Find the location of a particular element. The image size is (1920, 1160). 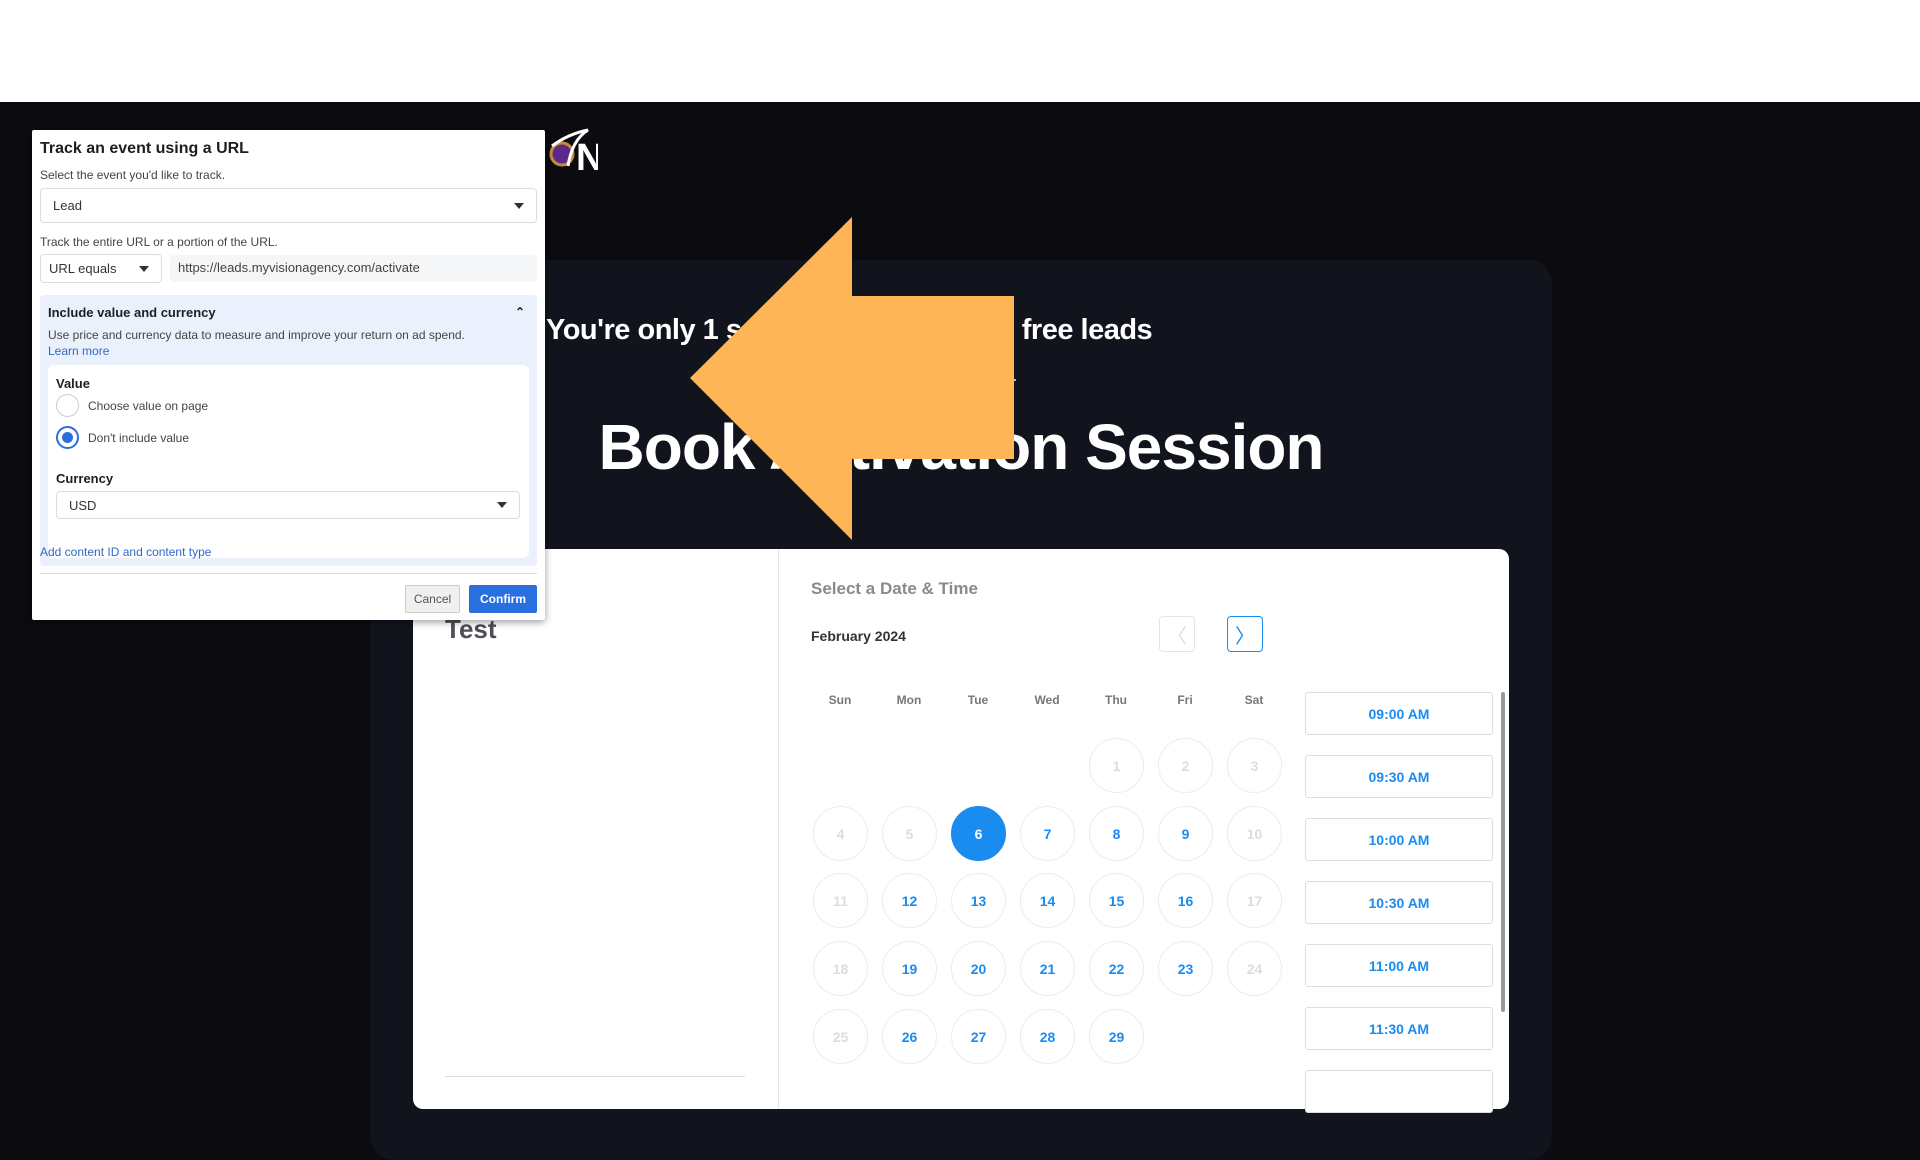

confirm-button: Confirm is located at coordinates (503, 599).